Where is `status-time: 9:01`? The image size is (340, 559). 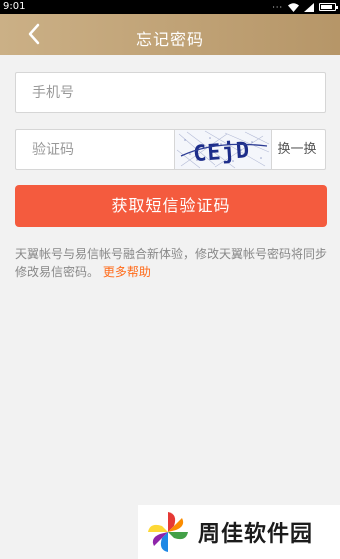 status-time: 9:01 is located at coordinates (14, 6).